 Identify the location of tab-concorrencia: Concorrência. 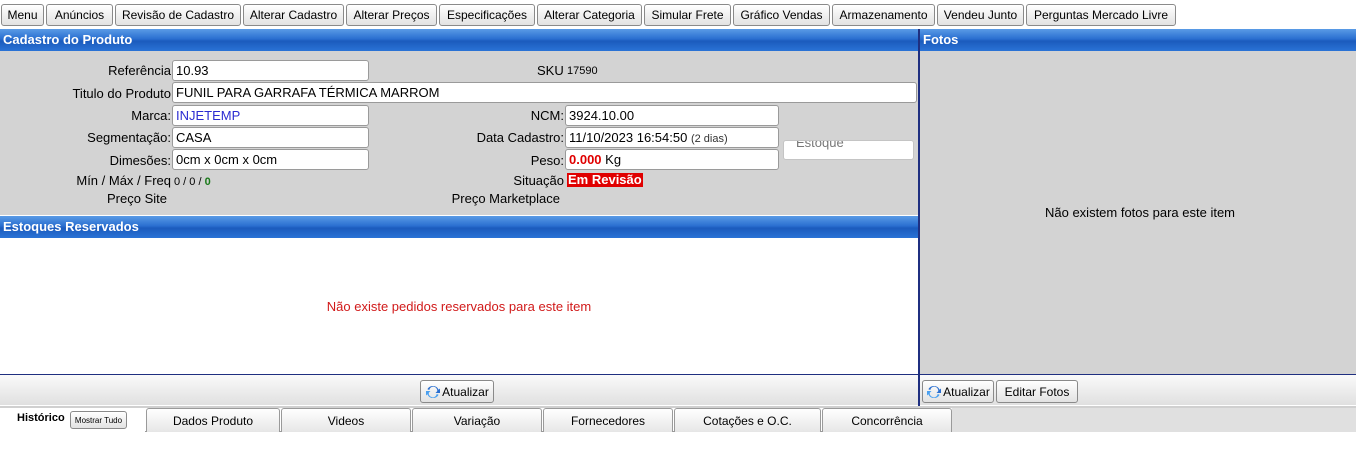
(887, 420).